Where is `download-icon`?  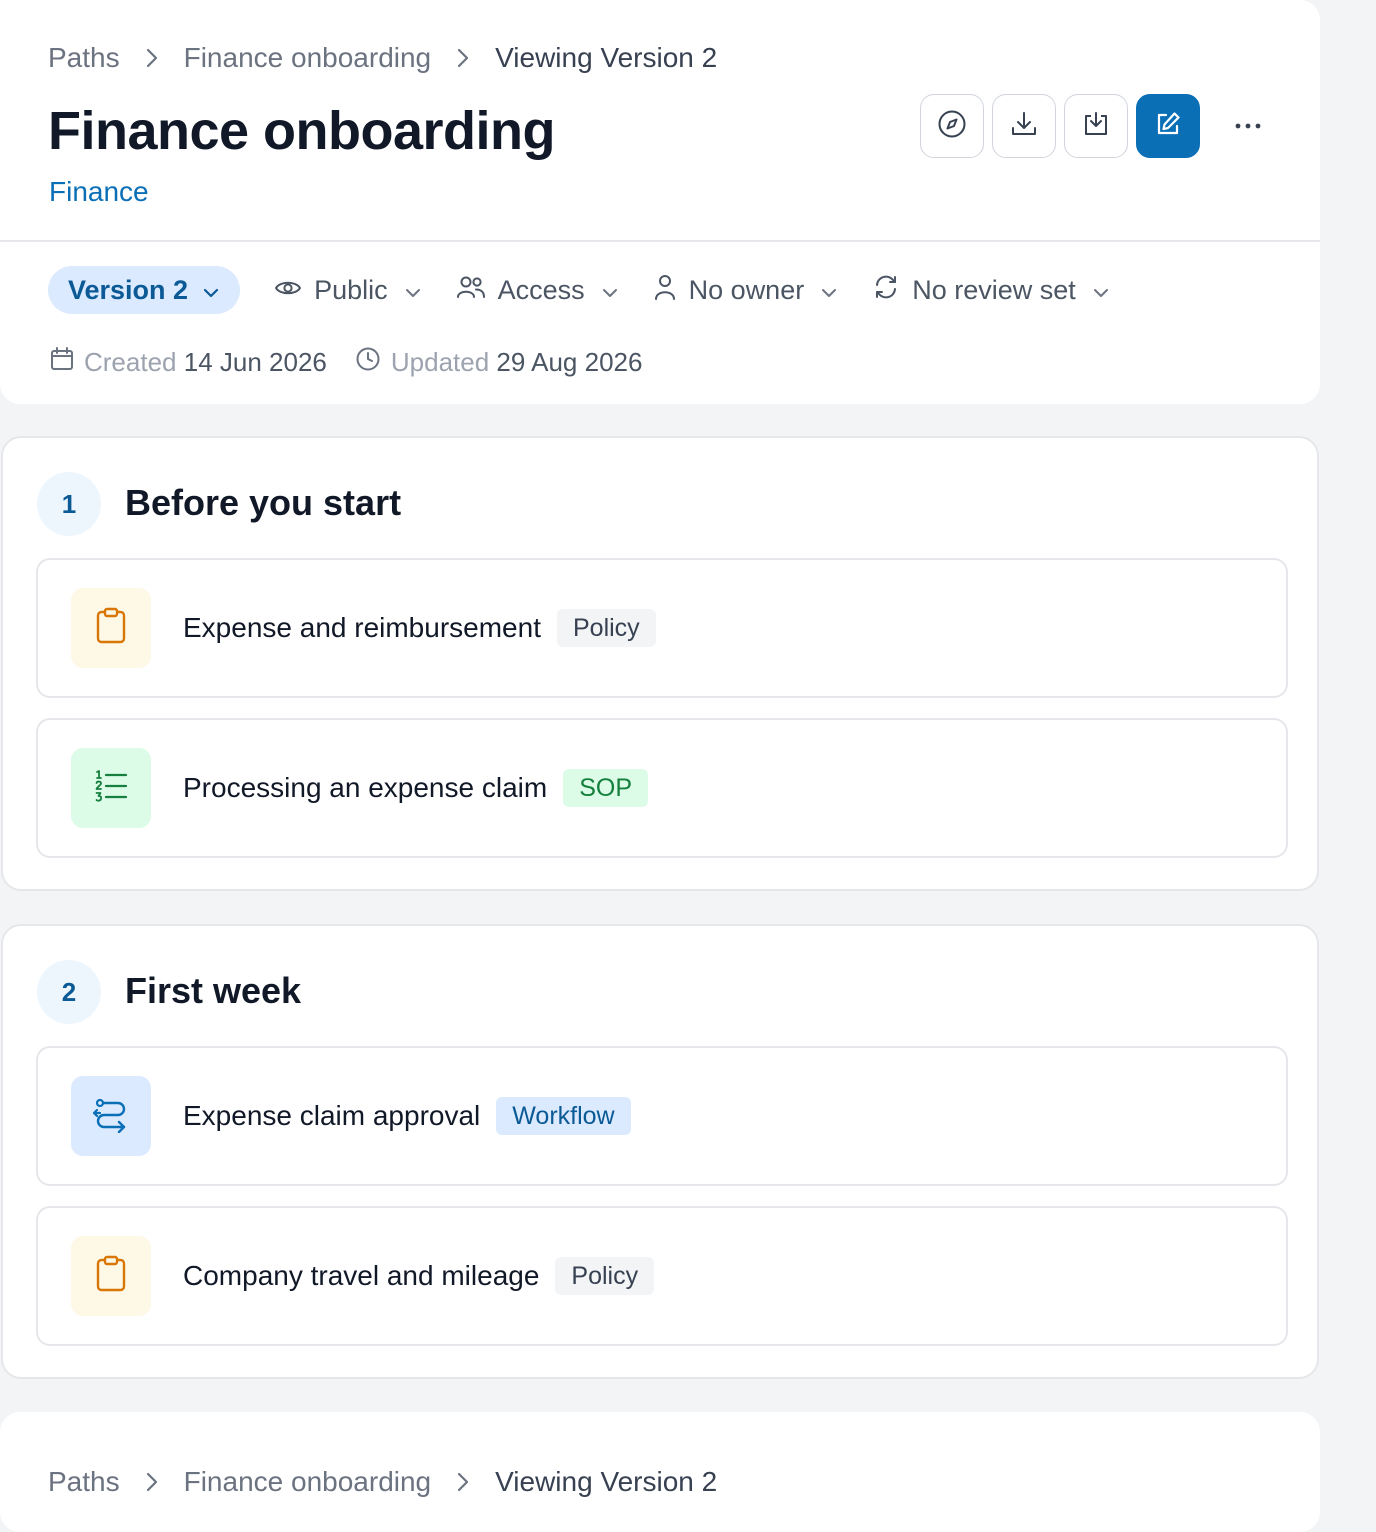
download-icon is located at coordinates (1024, 126).